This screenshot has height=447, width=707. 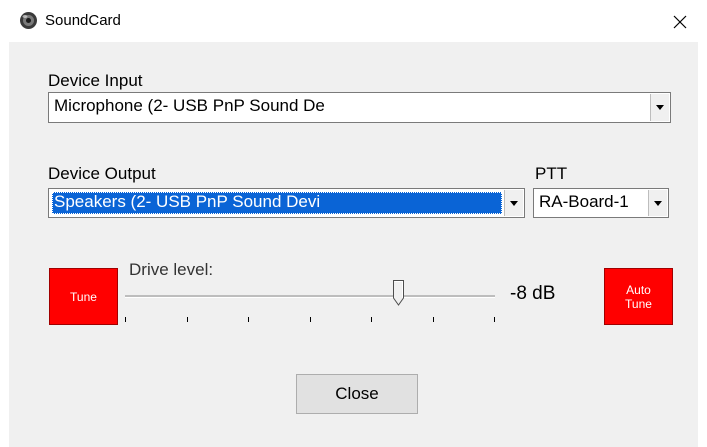 I want to click on title-bar: SoundCard, so click(x=353, y=21).